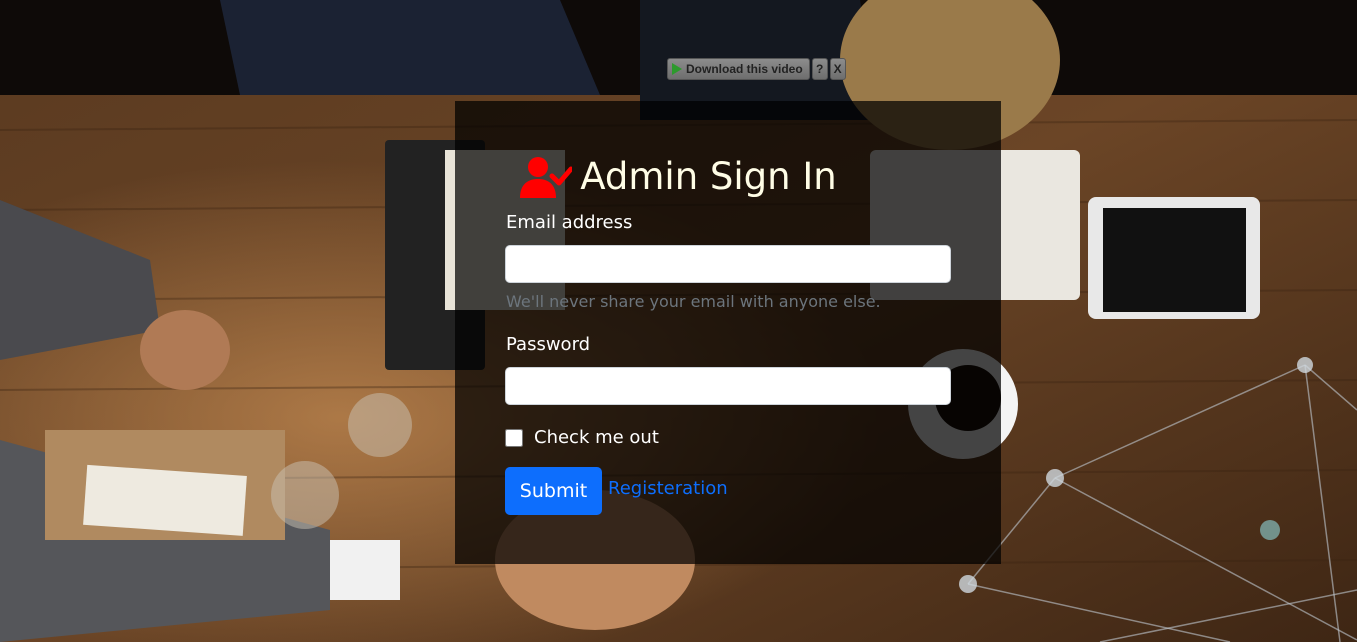  Describe the element at coordinates (596, 437) in the screenshot. I see `check-me-out-label: Check me out` at that location.